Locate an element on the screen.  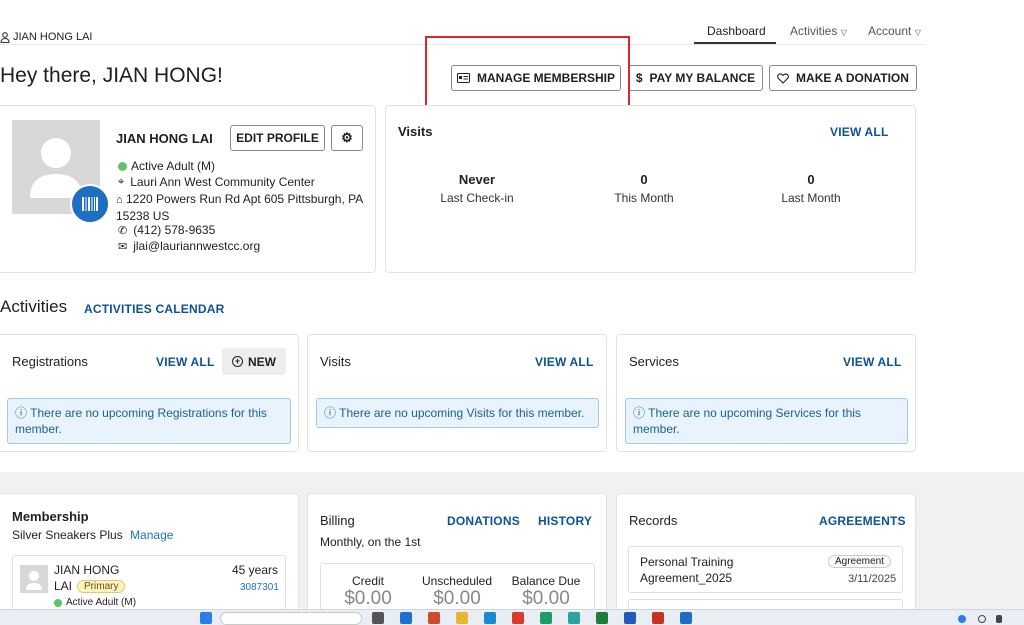
services-view-all-link: VIEW ALL is located at coordinates (872, 362).